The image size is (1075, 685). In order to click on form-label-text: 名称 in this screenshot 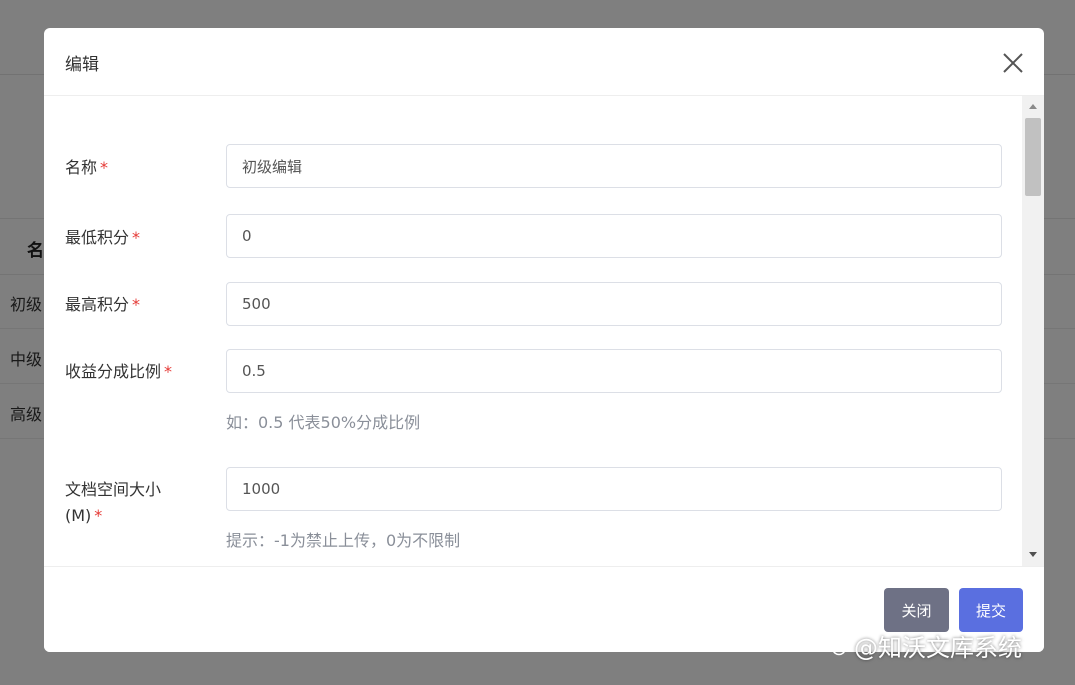, I will do `click(81, 167)`.